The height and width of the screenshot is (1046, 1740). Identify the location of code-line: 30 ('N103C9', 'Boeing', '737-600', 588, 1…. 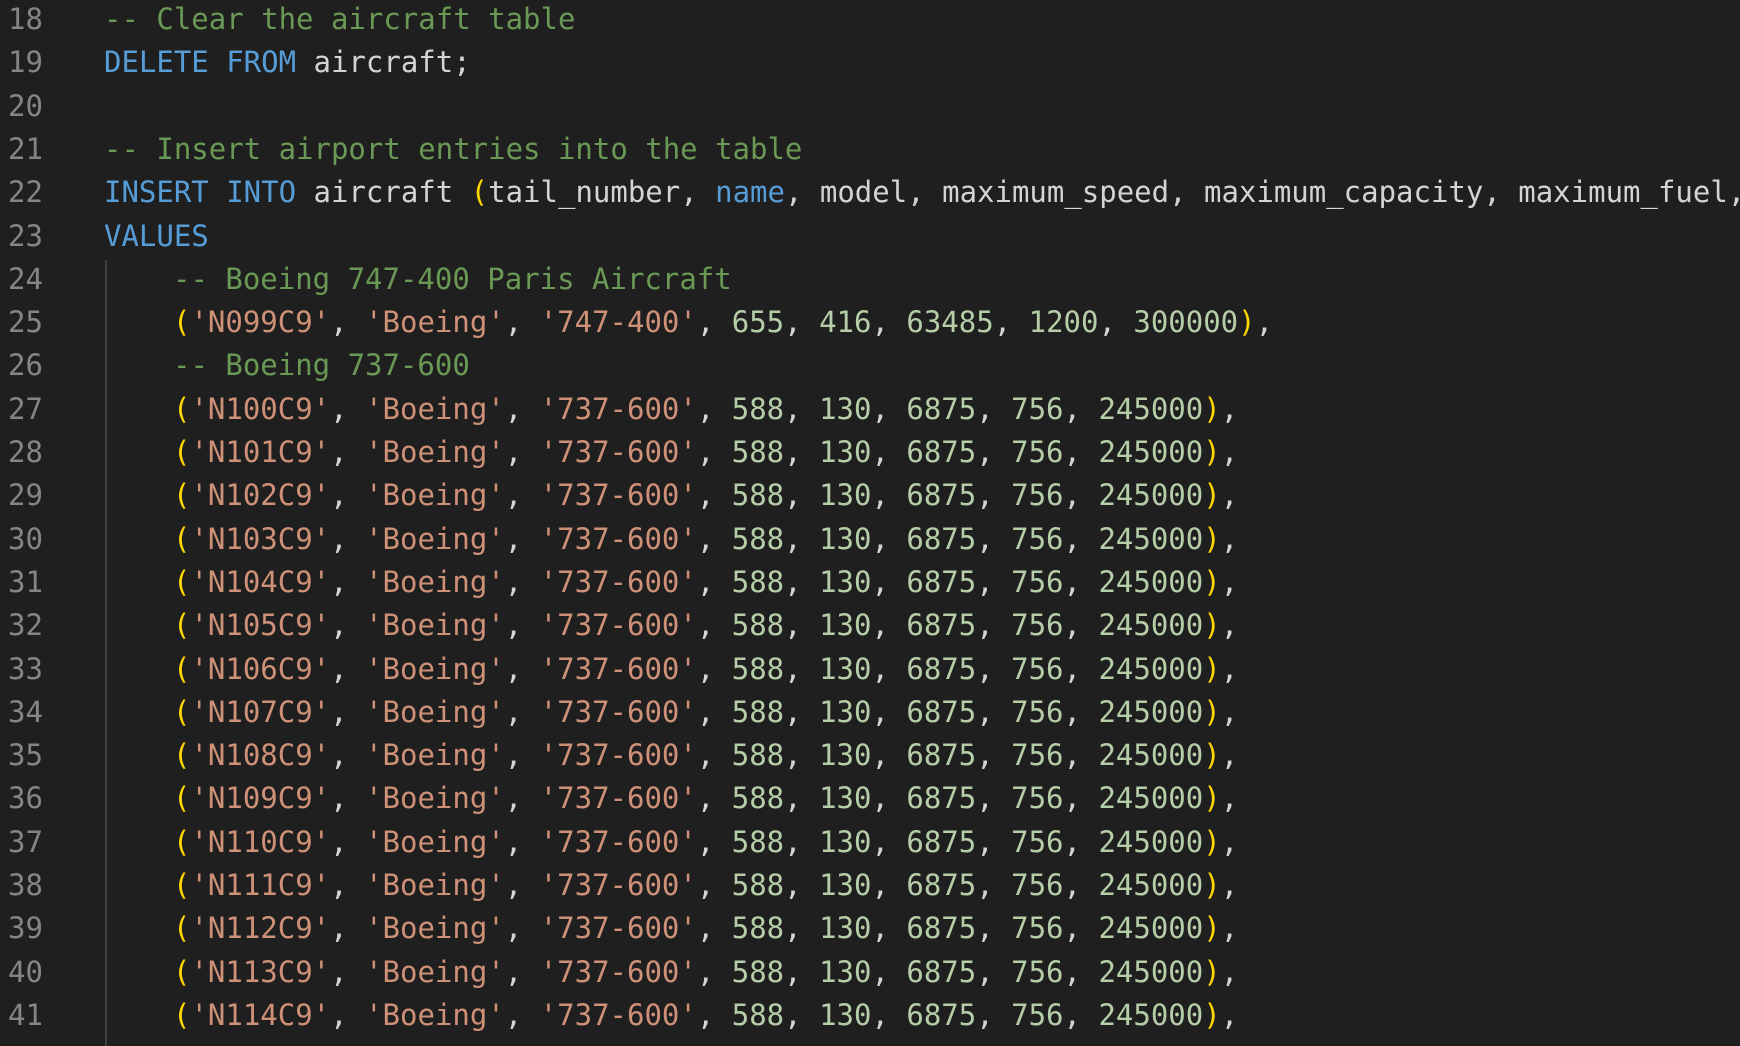
(870, 539).